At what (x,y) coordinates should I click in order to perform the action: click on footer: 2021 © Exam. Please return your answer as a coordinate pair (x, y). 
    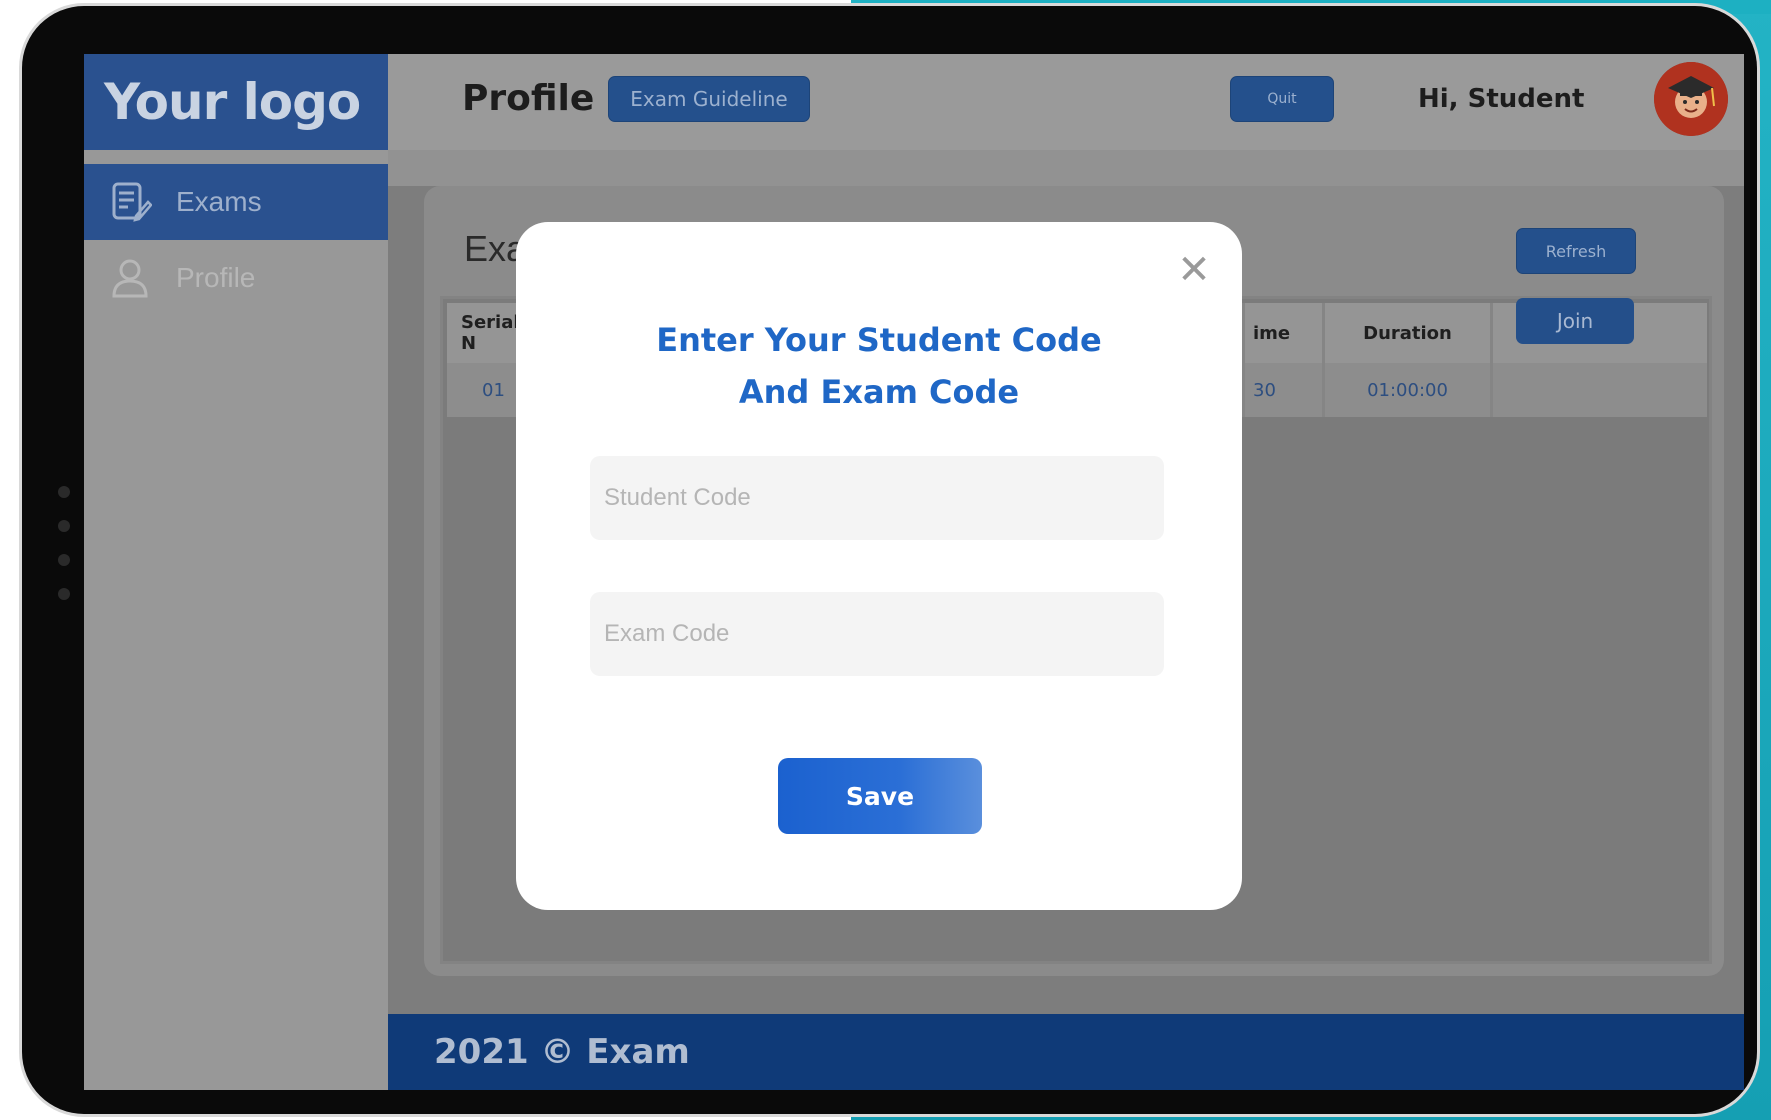
    Looking at the image, I should click on (1066, 1052).